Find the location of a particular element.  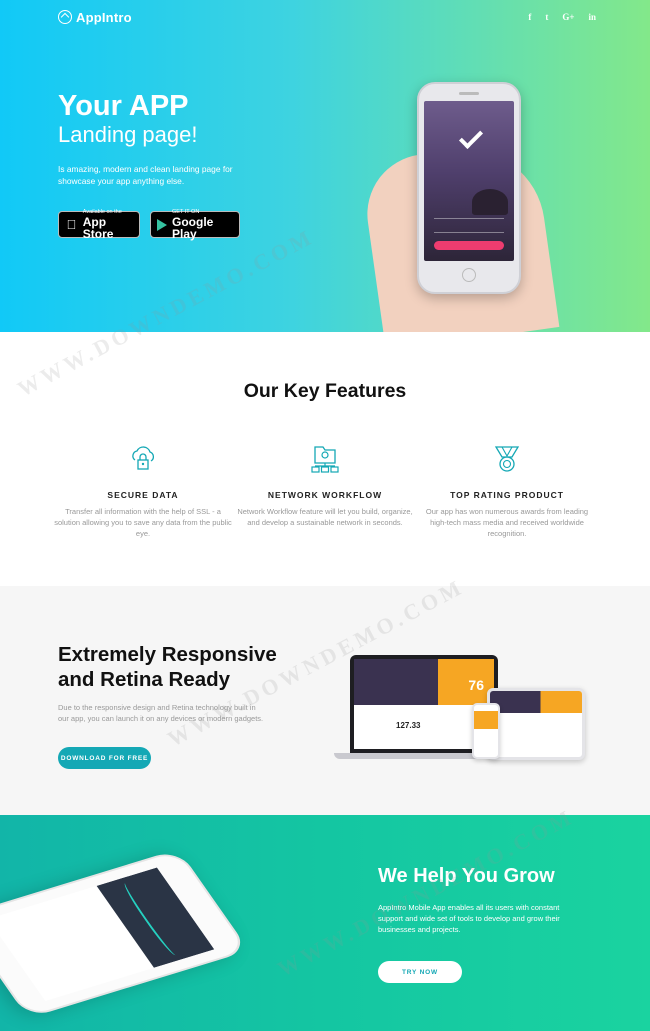

phone-speaker is located at coordinates (469, 93).